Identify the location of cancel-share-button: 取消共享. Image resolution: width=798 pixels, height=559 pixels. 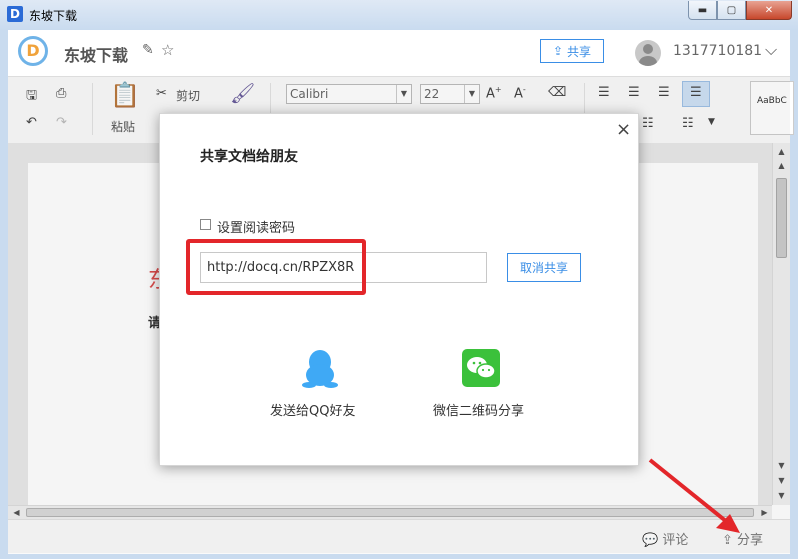
(544, 267).